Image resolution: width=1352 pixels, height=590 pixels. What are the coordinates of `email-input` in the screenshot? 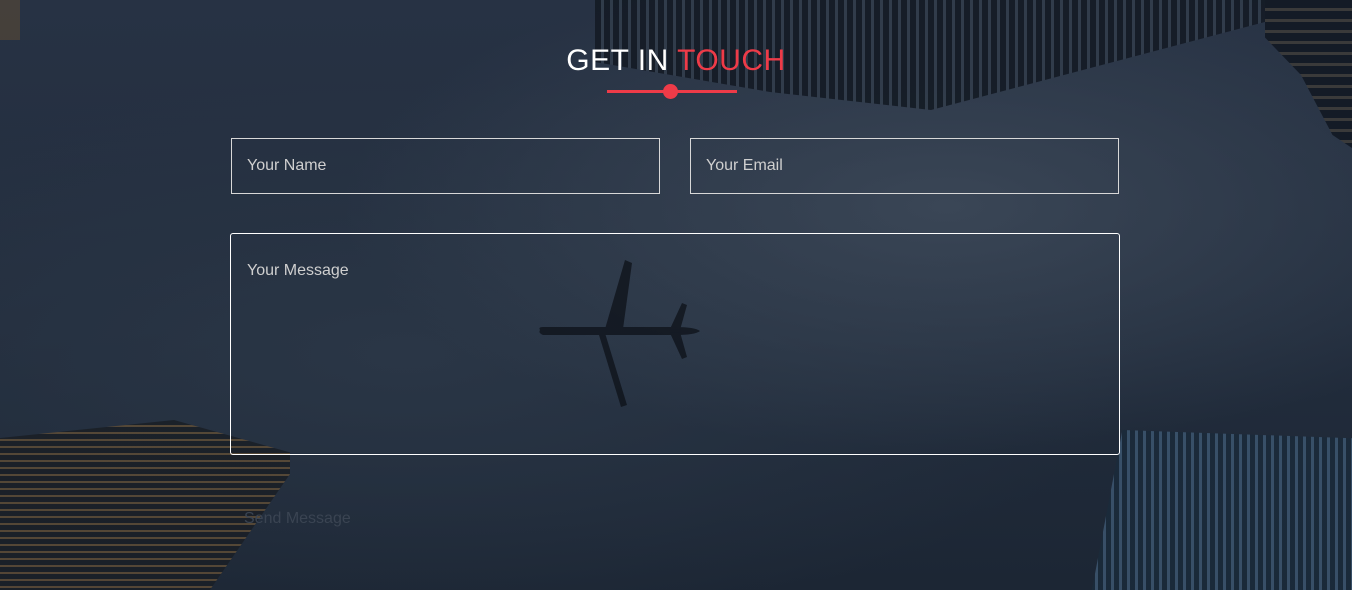 It's located at (904, 166).